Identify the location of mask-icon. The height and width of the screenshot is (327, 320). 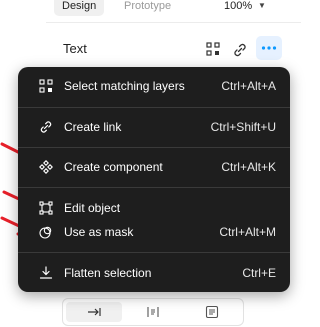
(45, 232).